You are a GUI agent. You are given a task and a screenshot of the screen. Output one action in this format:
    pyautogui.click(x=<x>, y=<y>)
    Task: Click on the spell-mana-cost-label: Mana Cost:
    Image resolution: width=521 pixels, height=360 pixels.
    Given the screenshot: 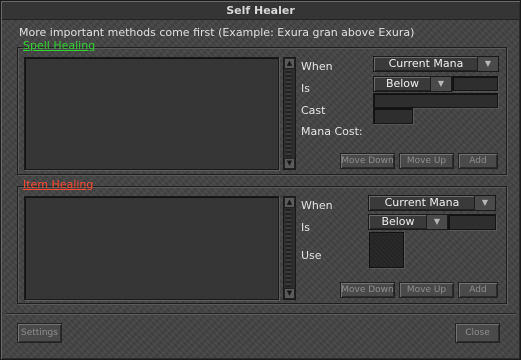 What is the action you would take?
    pyautogui.click(x=332, y=131)
    